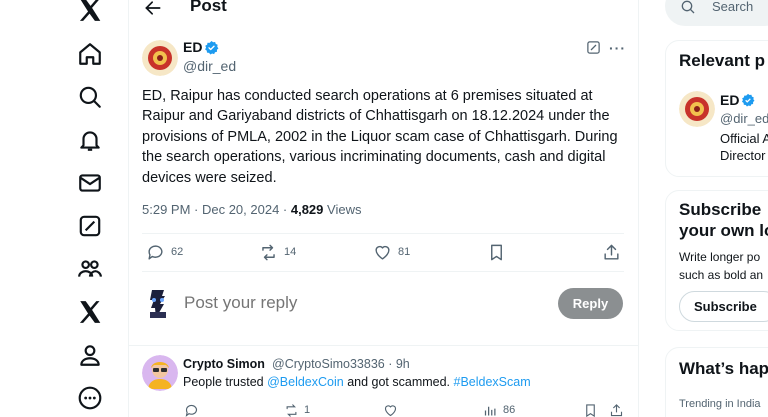 The height and width of the screenshot is (417, 768). I want to click on relevant-name: ED, so click(729, 100).